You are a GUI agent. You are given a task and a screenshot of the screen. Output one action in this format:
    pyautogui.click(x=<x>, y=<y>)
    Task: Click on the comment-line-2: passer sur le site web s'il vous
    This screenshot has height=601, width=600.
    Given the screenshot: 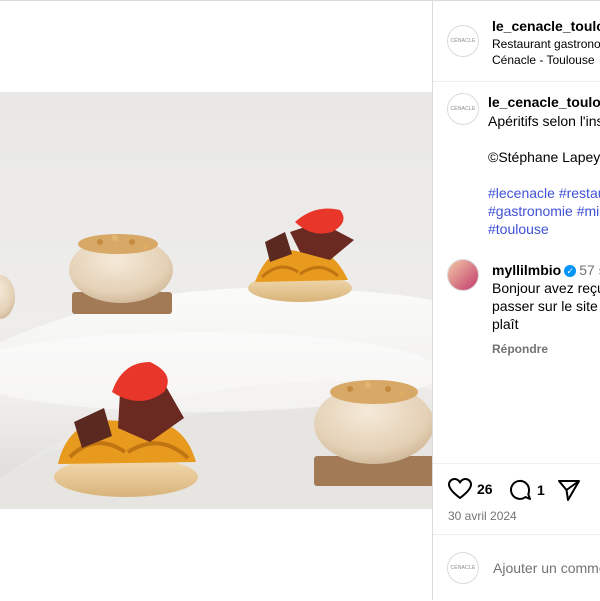 What is the action you would take?
    pyautogui.click(x=546, y=306)
    